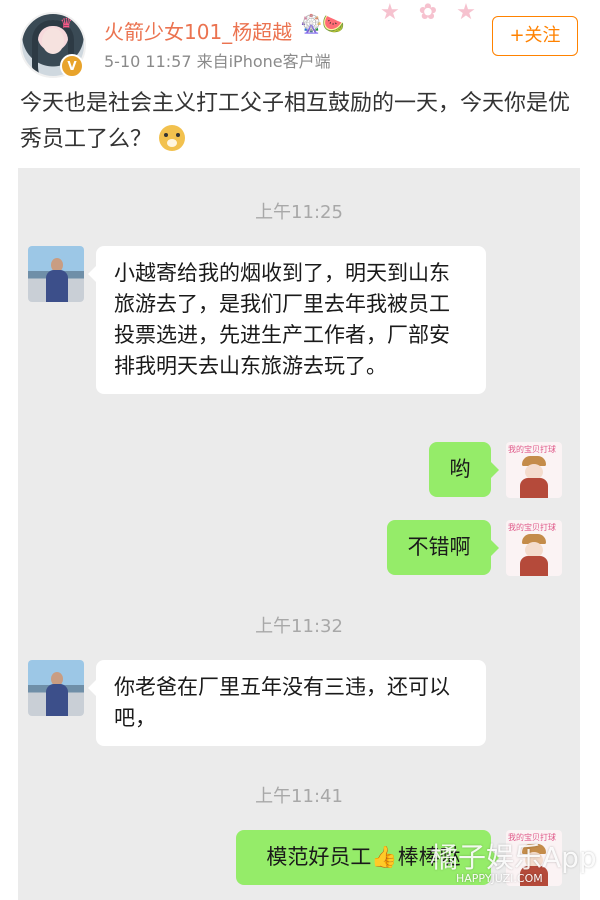  I want to click on follow-button: +关注, so click(535, 36).